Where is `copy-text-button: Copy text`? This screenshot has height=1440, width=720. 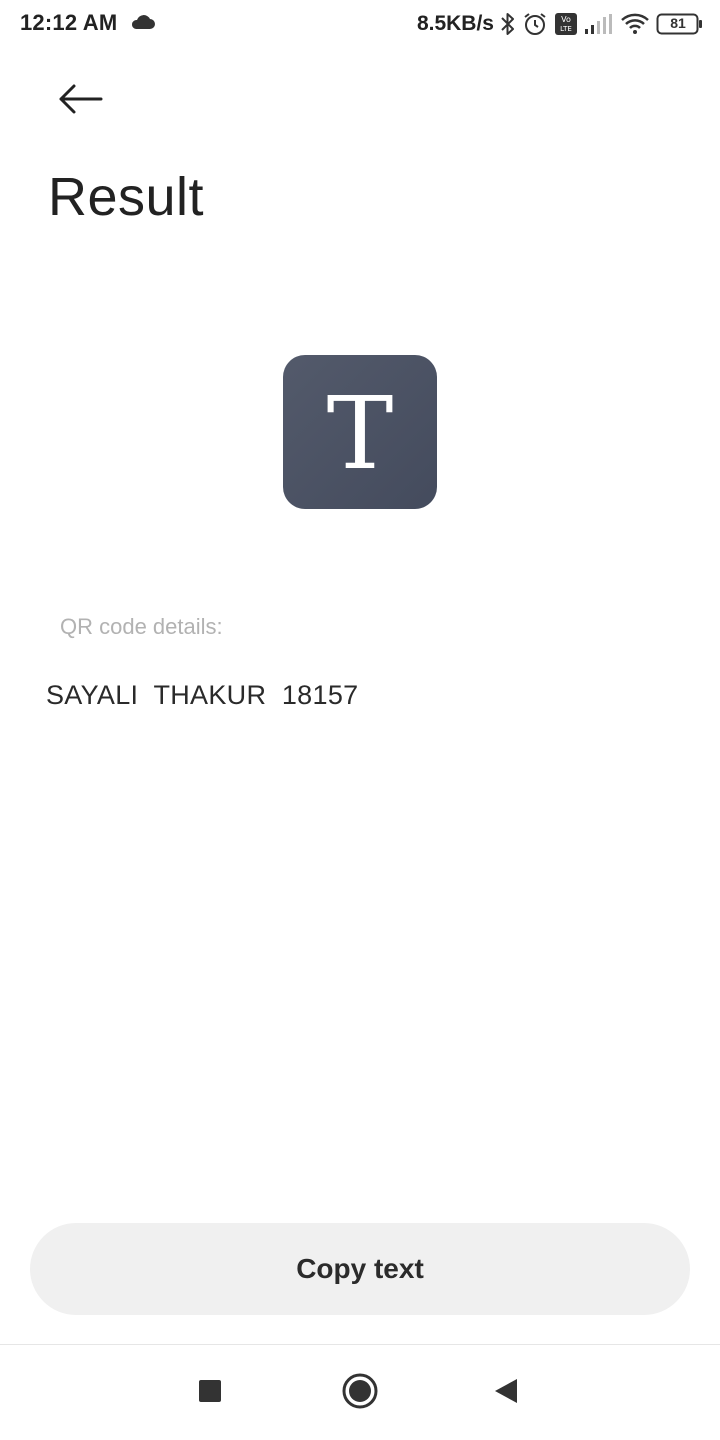
copy-text-button: Copy text is located at coordinates (360, 1269).